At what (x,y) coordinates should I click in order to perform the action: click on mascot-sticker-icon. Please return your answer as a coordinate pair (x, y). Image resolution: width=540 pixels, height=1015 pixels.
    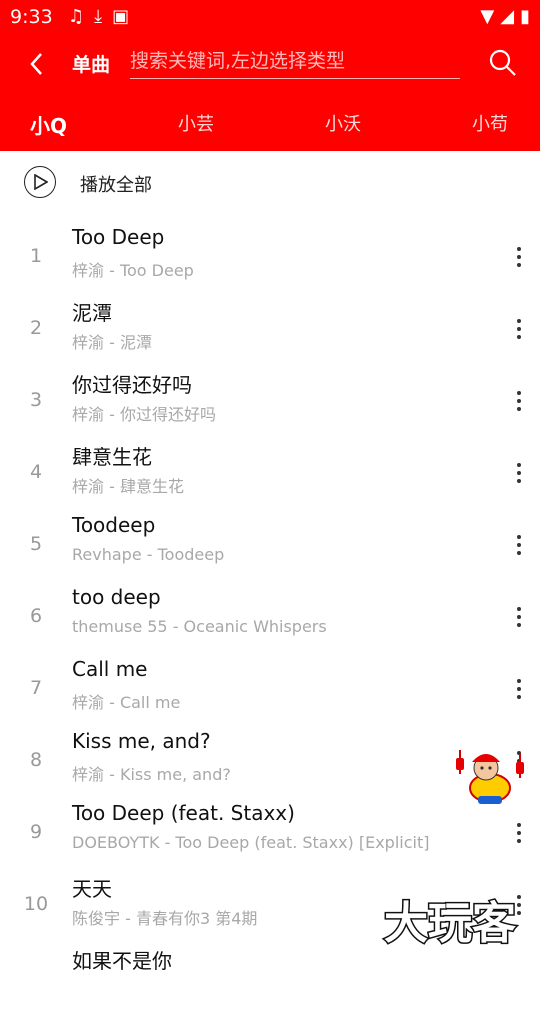
    Looking at the image, I should click on (490, 775).